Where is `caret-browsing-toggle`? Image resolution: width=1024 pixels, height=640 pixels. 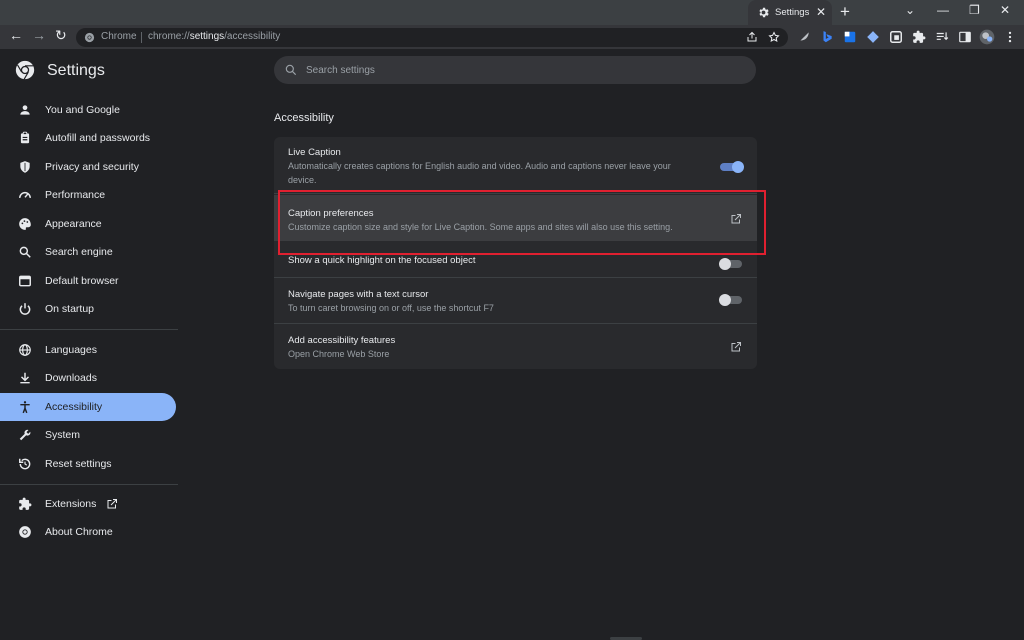 caret-browsing-toggle is located at coordinates (730, 300).